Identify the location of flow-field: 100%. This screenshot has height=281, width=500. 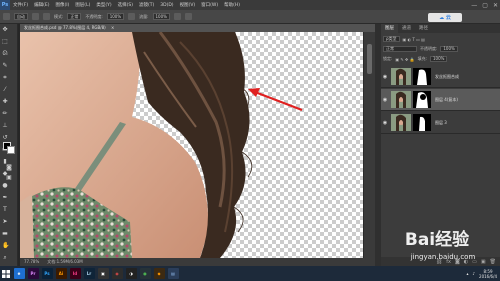
(161, 16).